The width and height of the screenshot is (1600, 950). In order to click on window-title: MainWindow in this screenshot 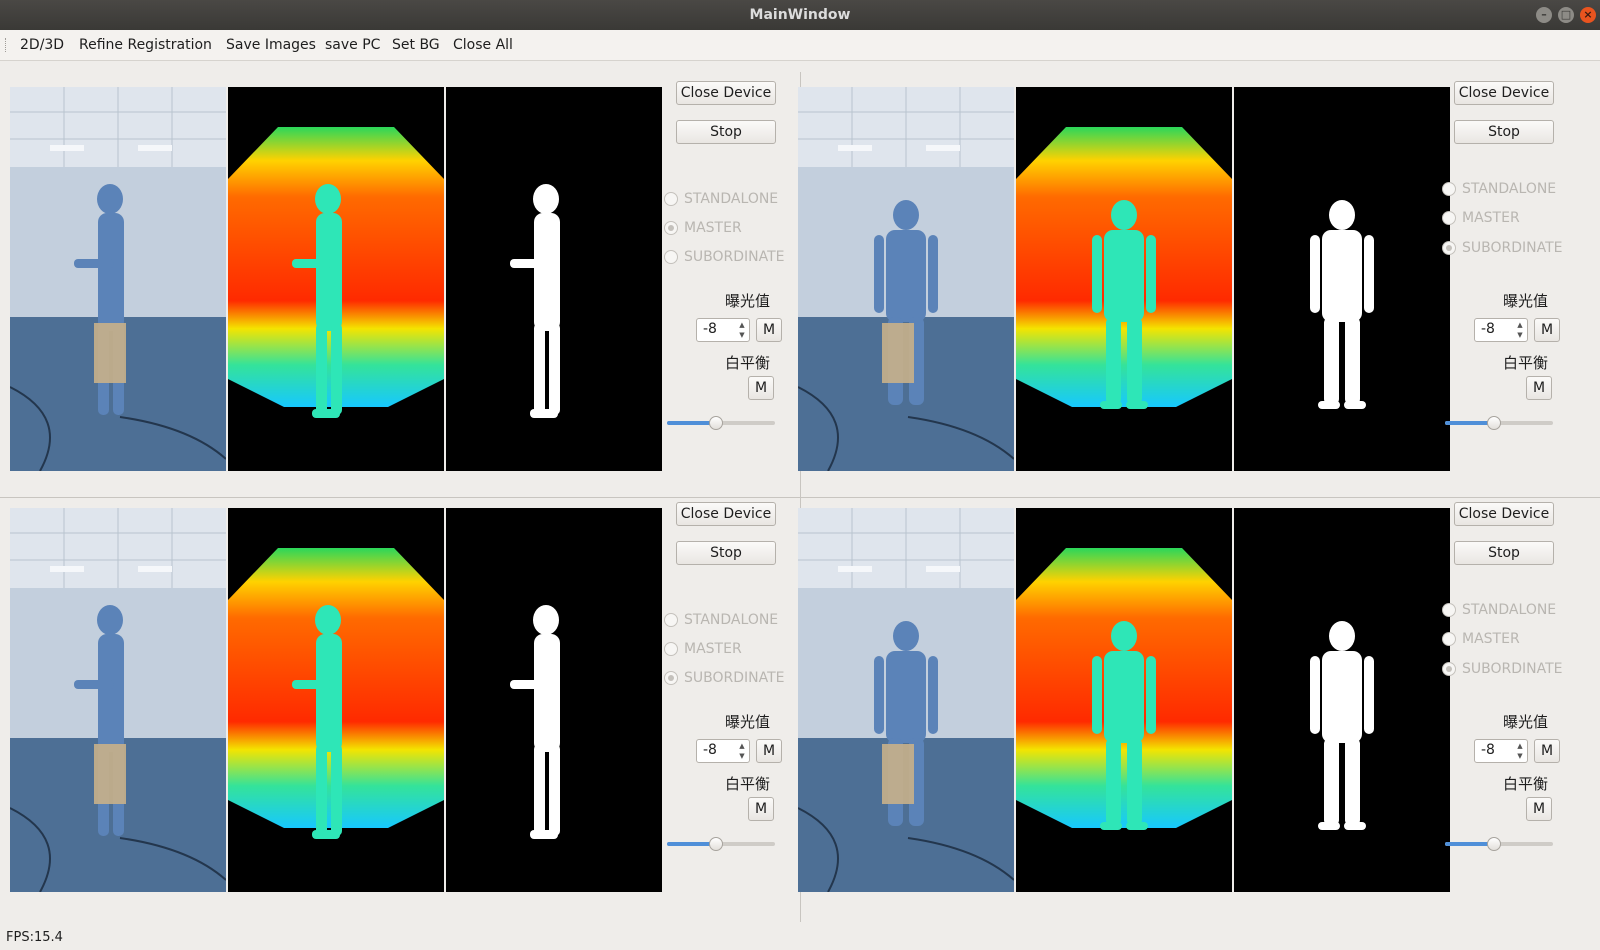, I will do `click(800, 15)`.